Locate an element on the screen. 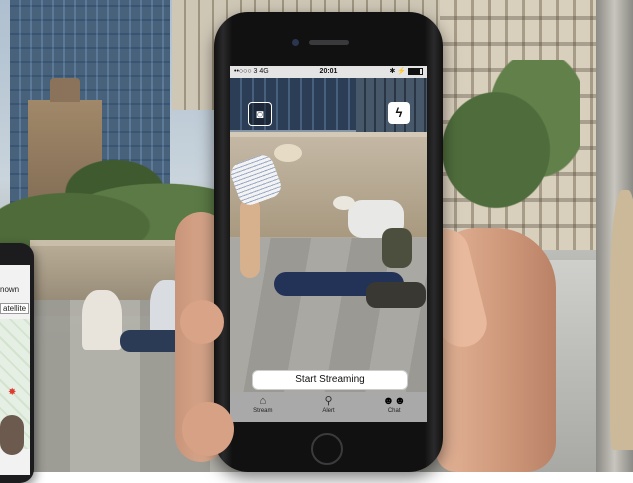  flash-button: ϟ is located at coordinates (399, 113).